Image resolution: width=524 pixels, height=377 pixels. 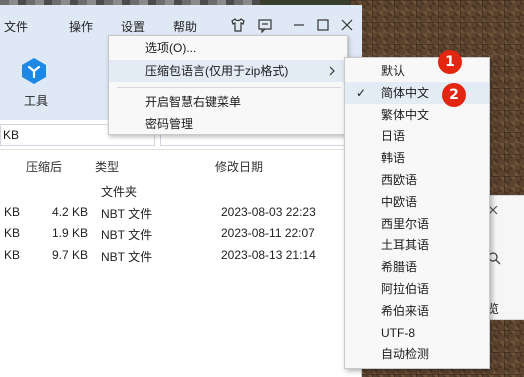 I want to click on menu-settings: 设置, so click(x=133, y=26).